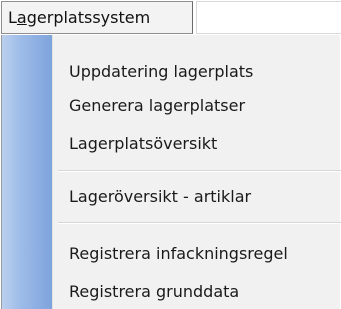 Image resolution: width=341 pixels, height=309 pixels. I want to click on menu-lagerplatssystem: Lagerplatssystem, so click(97, 17).